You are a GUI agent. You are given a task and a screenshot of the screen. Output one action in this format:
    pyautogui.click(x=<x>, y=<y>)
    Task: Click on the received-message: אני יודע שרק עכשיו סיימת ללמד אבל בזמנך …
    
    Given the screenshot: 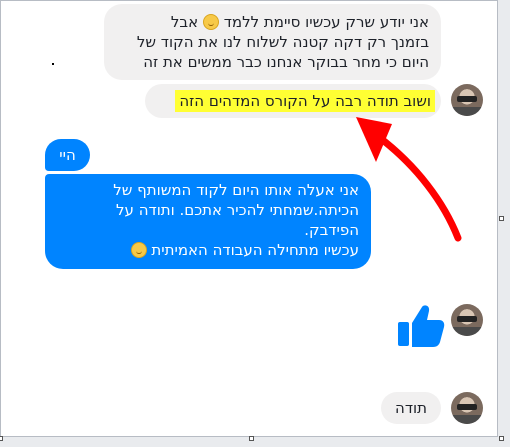 What is the action you would take?
    pyautogui.click(x=272, y=42)
    